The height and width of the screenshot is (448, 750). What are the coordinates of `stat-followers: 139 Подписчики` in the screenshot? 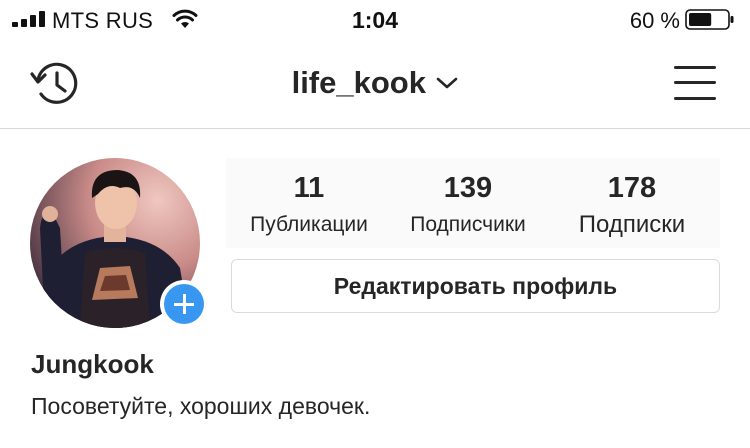 It's located at (468, 203).